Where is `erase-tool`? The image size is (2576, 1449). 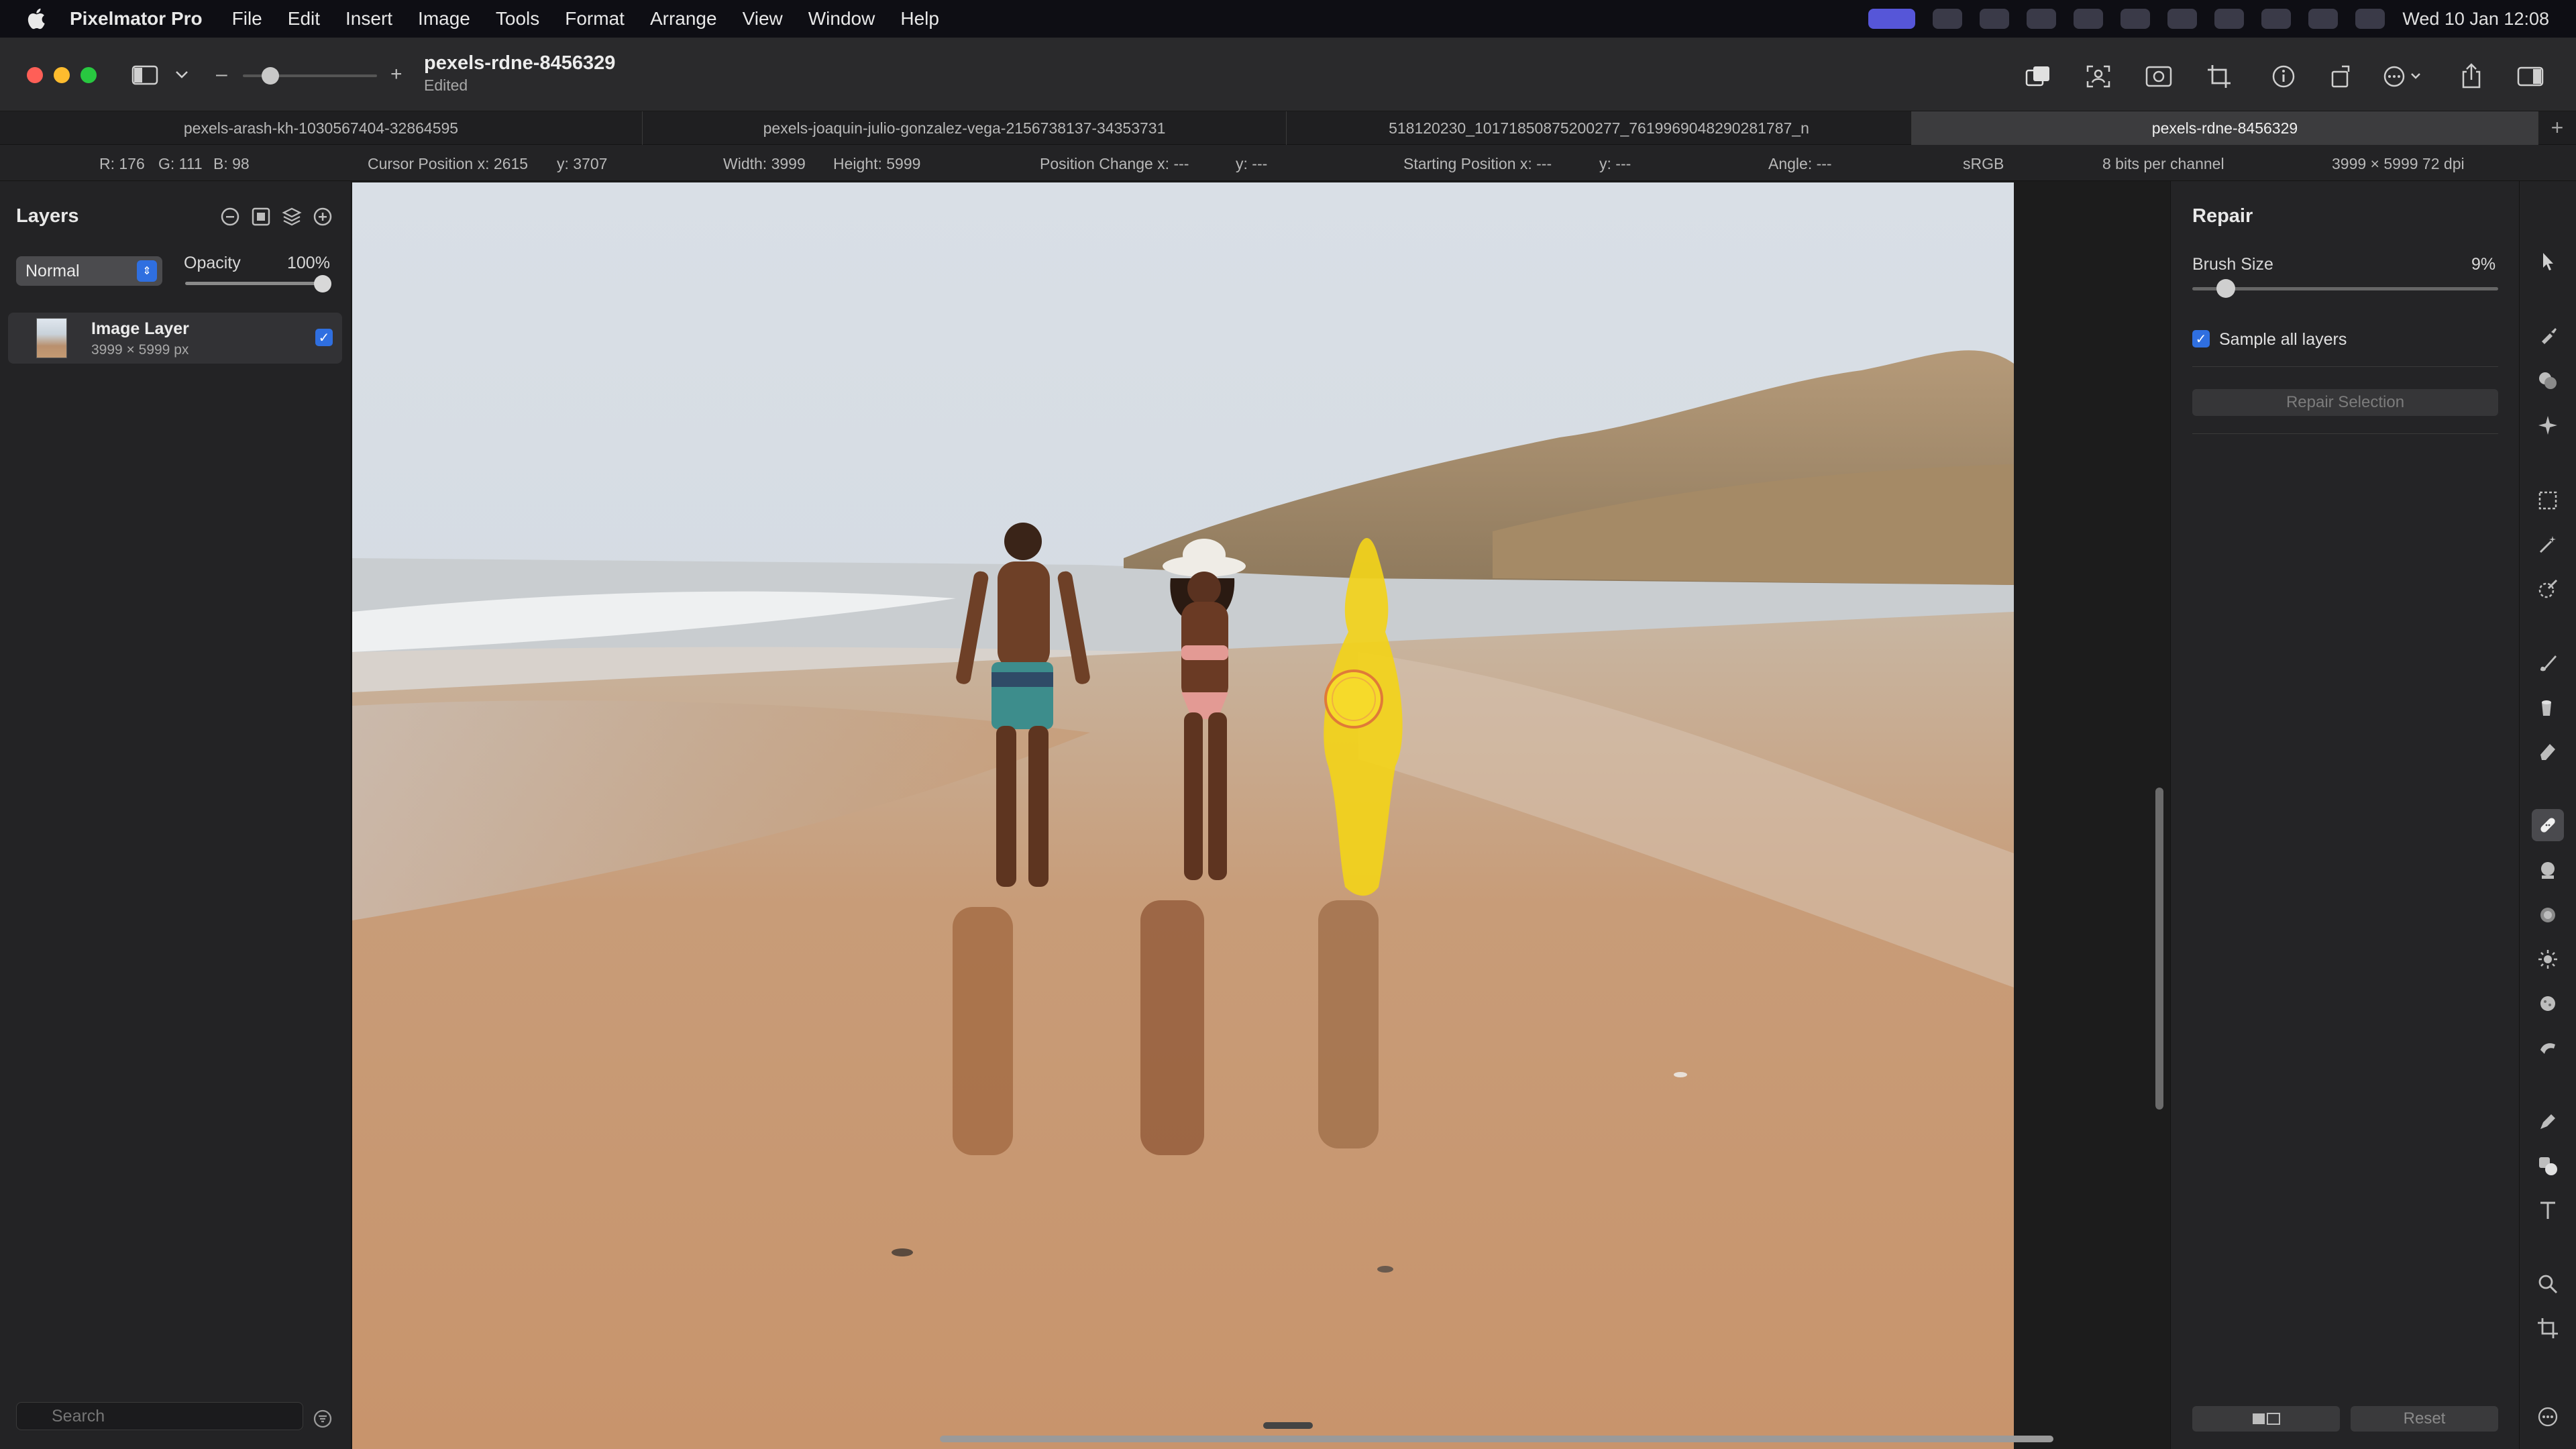 erase-tool is located at coordinates (2548, 751).